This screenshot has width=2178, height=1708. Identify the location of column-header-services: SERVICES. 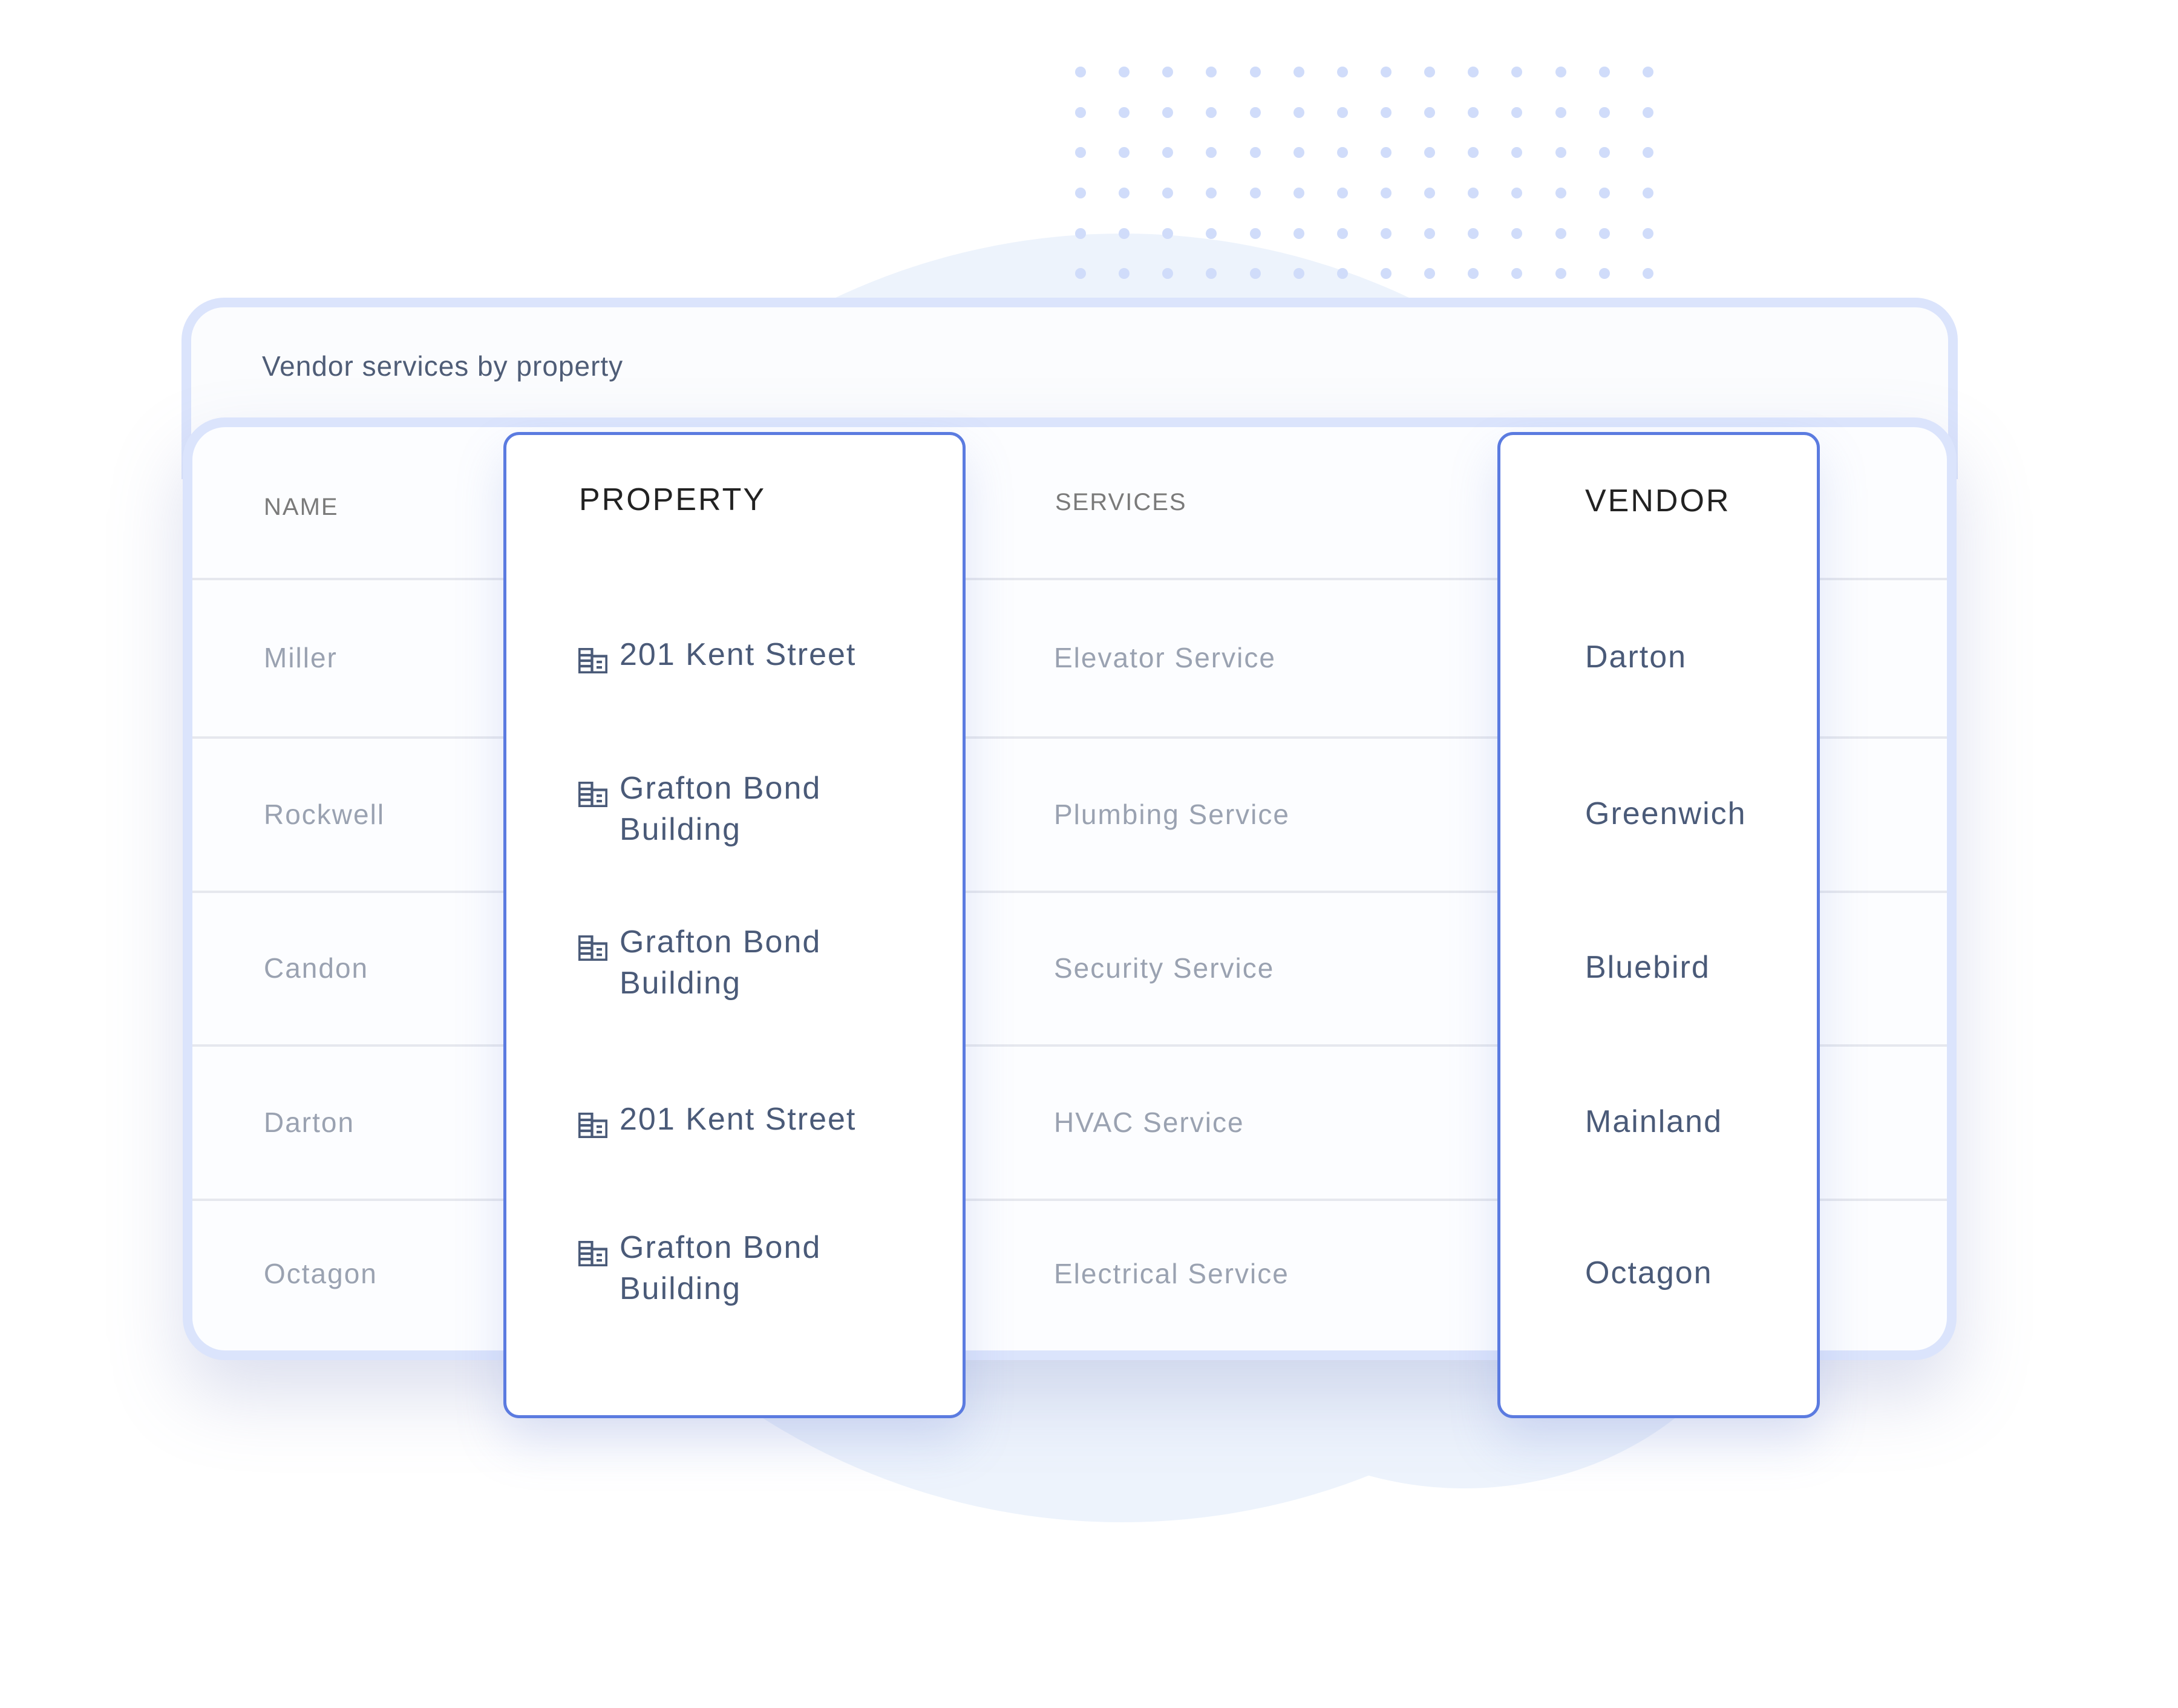
(1121, 502).